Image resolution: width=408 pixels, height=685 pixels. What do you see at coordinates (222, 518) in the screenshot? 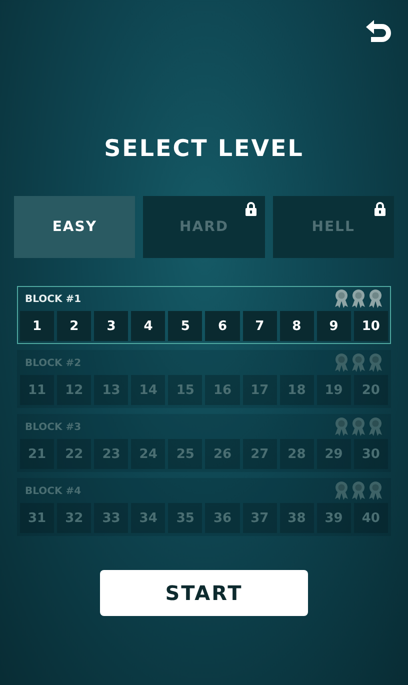
I see `level-button: 36` at bounding box center [222, 518].